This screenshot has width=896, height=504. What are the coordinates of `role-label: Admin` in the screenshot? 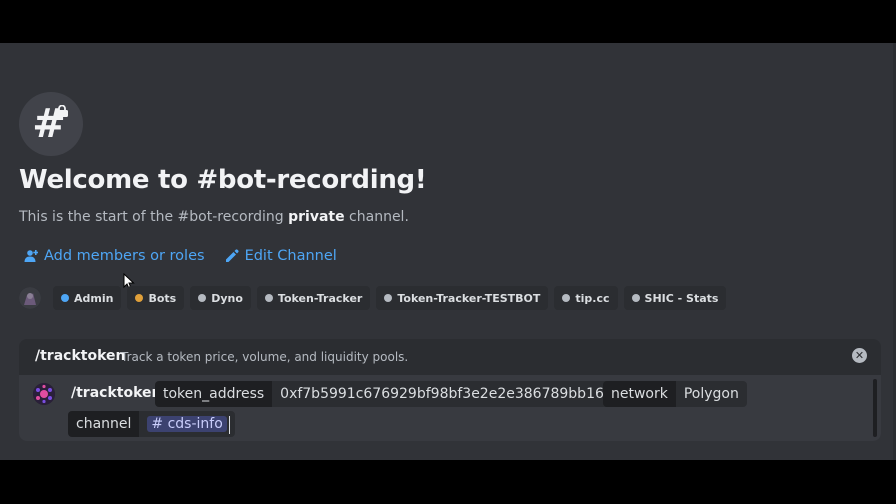 It's located at (94, 298).